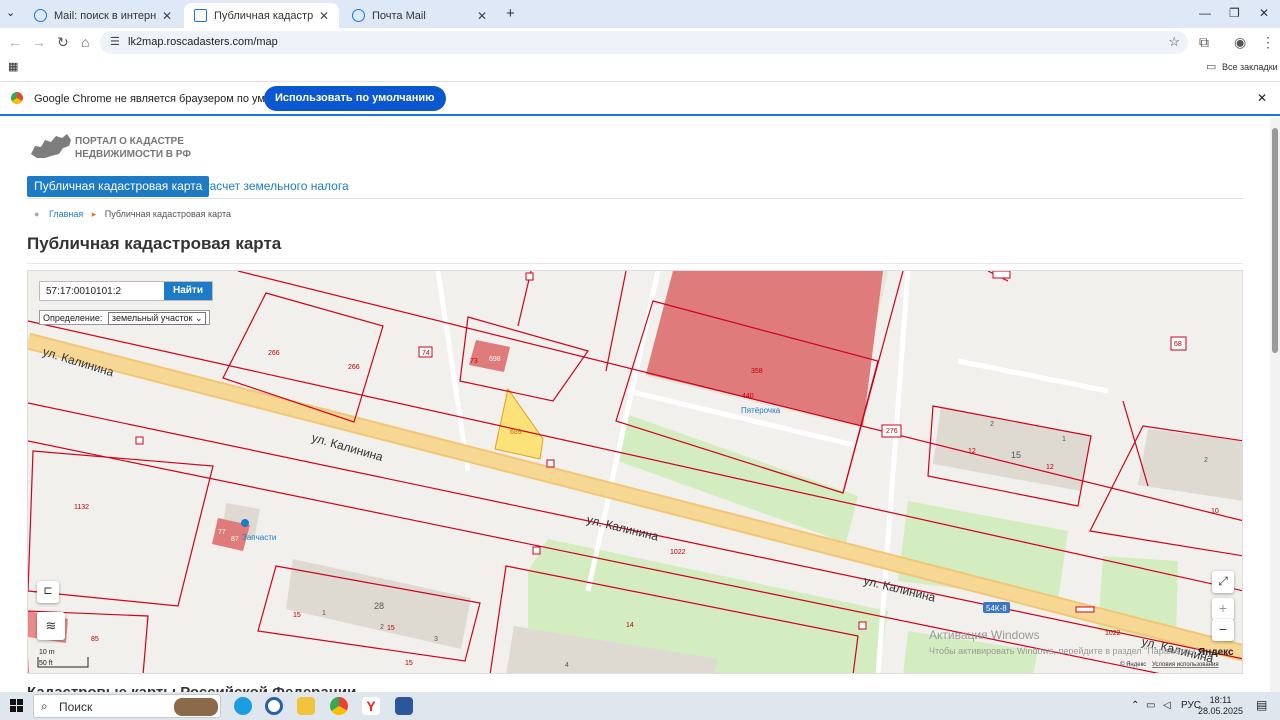  Describe the element at coordinates (85, 42) in the screenshot. I see `home-icon: ⌂` at that location.